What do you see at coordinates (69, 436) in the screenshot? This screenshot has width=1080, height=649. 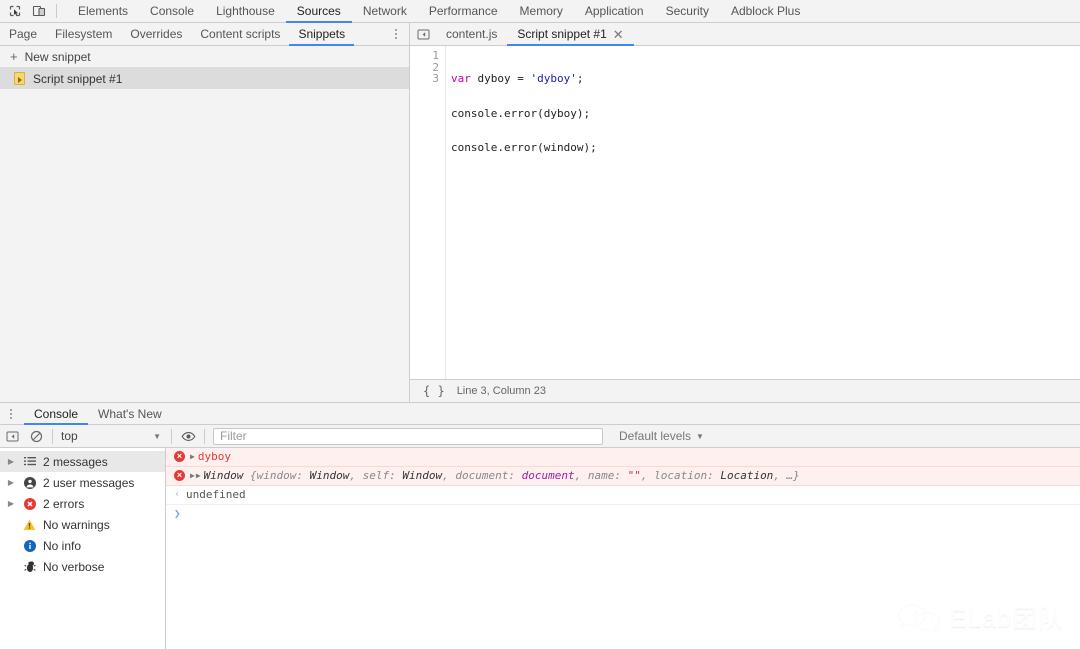 I see `execution-context-value: top` at bounding box center [69, 436].